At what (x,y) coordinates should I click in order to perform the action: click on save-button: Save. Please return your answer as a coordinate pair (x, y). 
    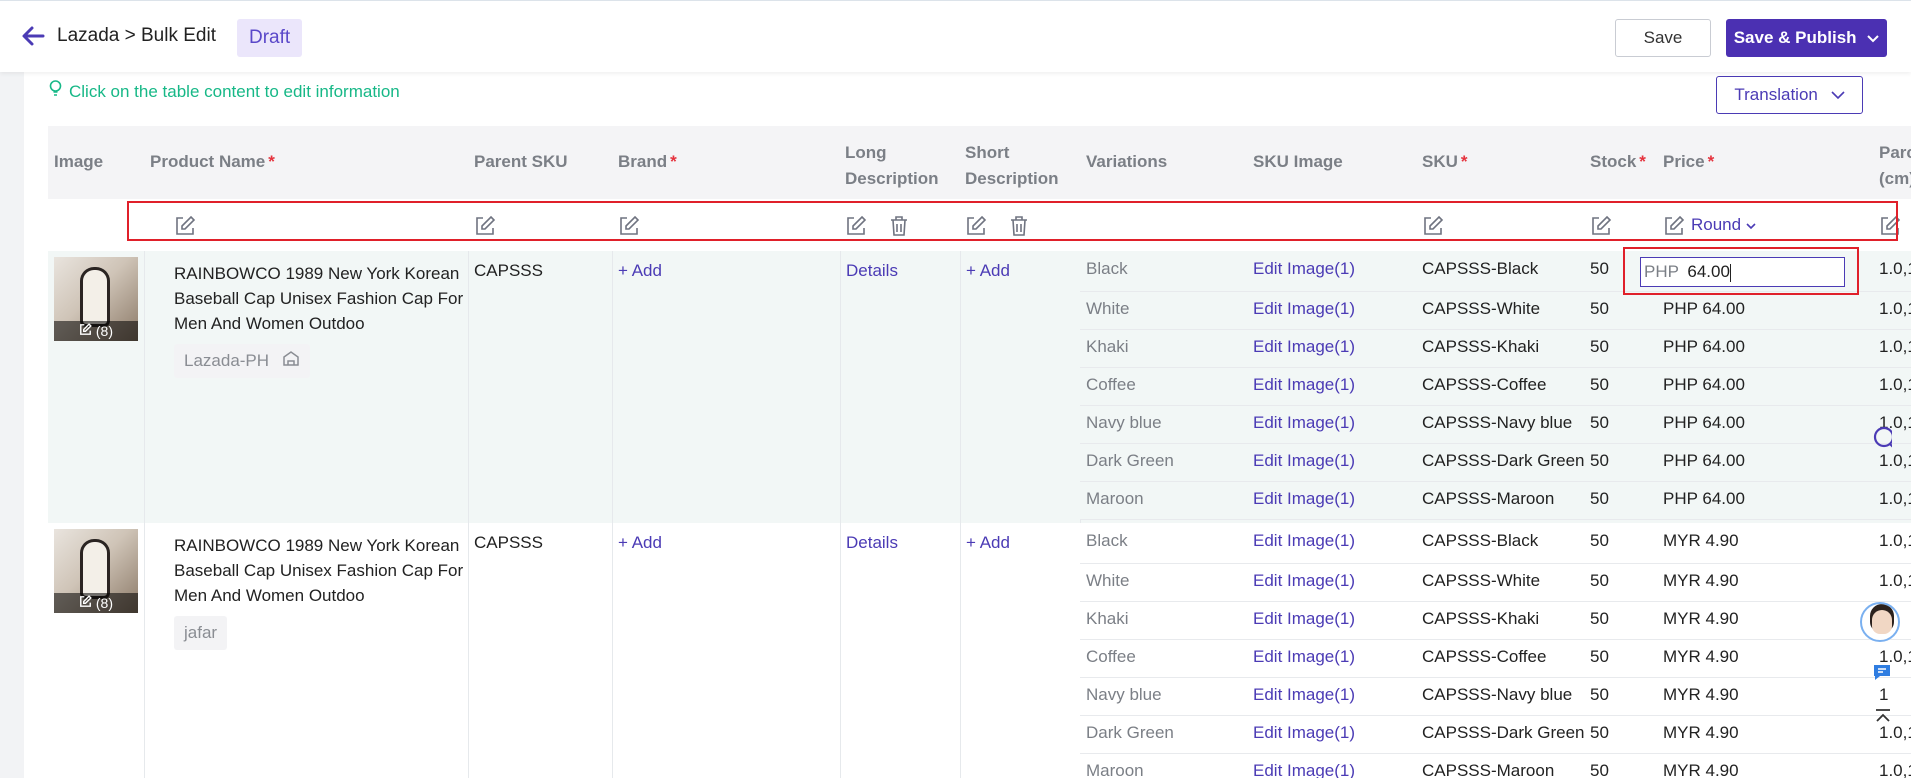
    Looking at the image, I should click on (1663, 38).